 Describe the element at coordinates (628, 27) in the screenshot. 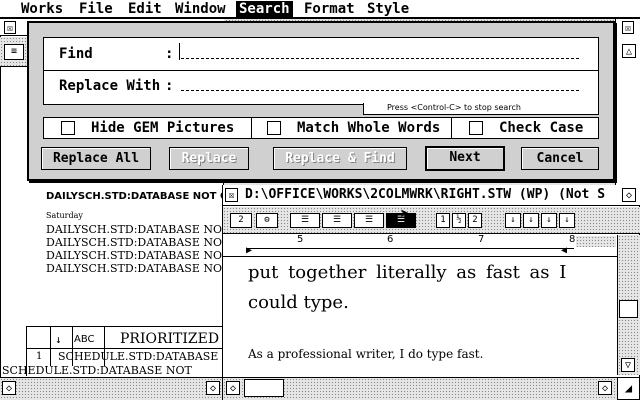

I see `right-window-close-icon: ☒` at that location.